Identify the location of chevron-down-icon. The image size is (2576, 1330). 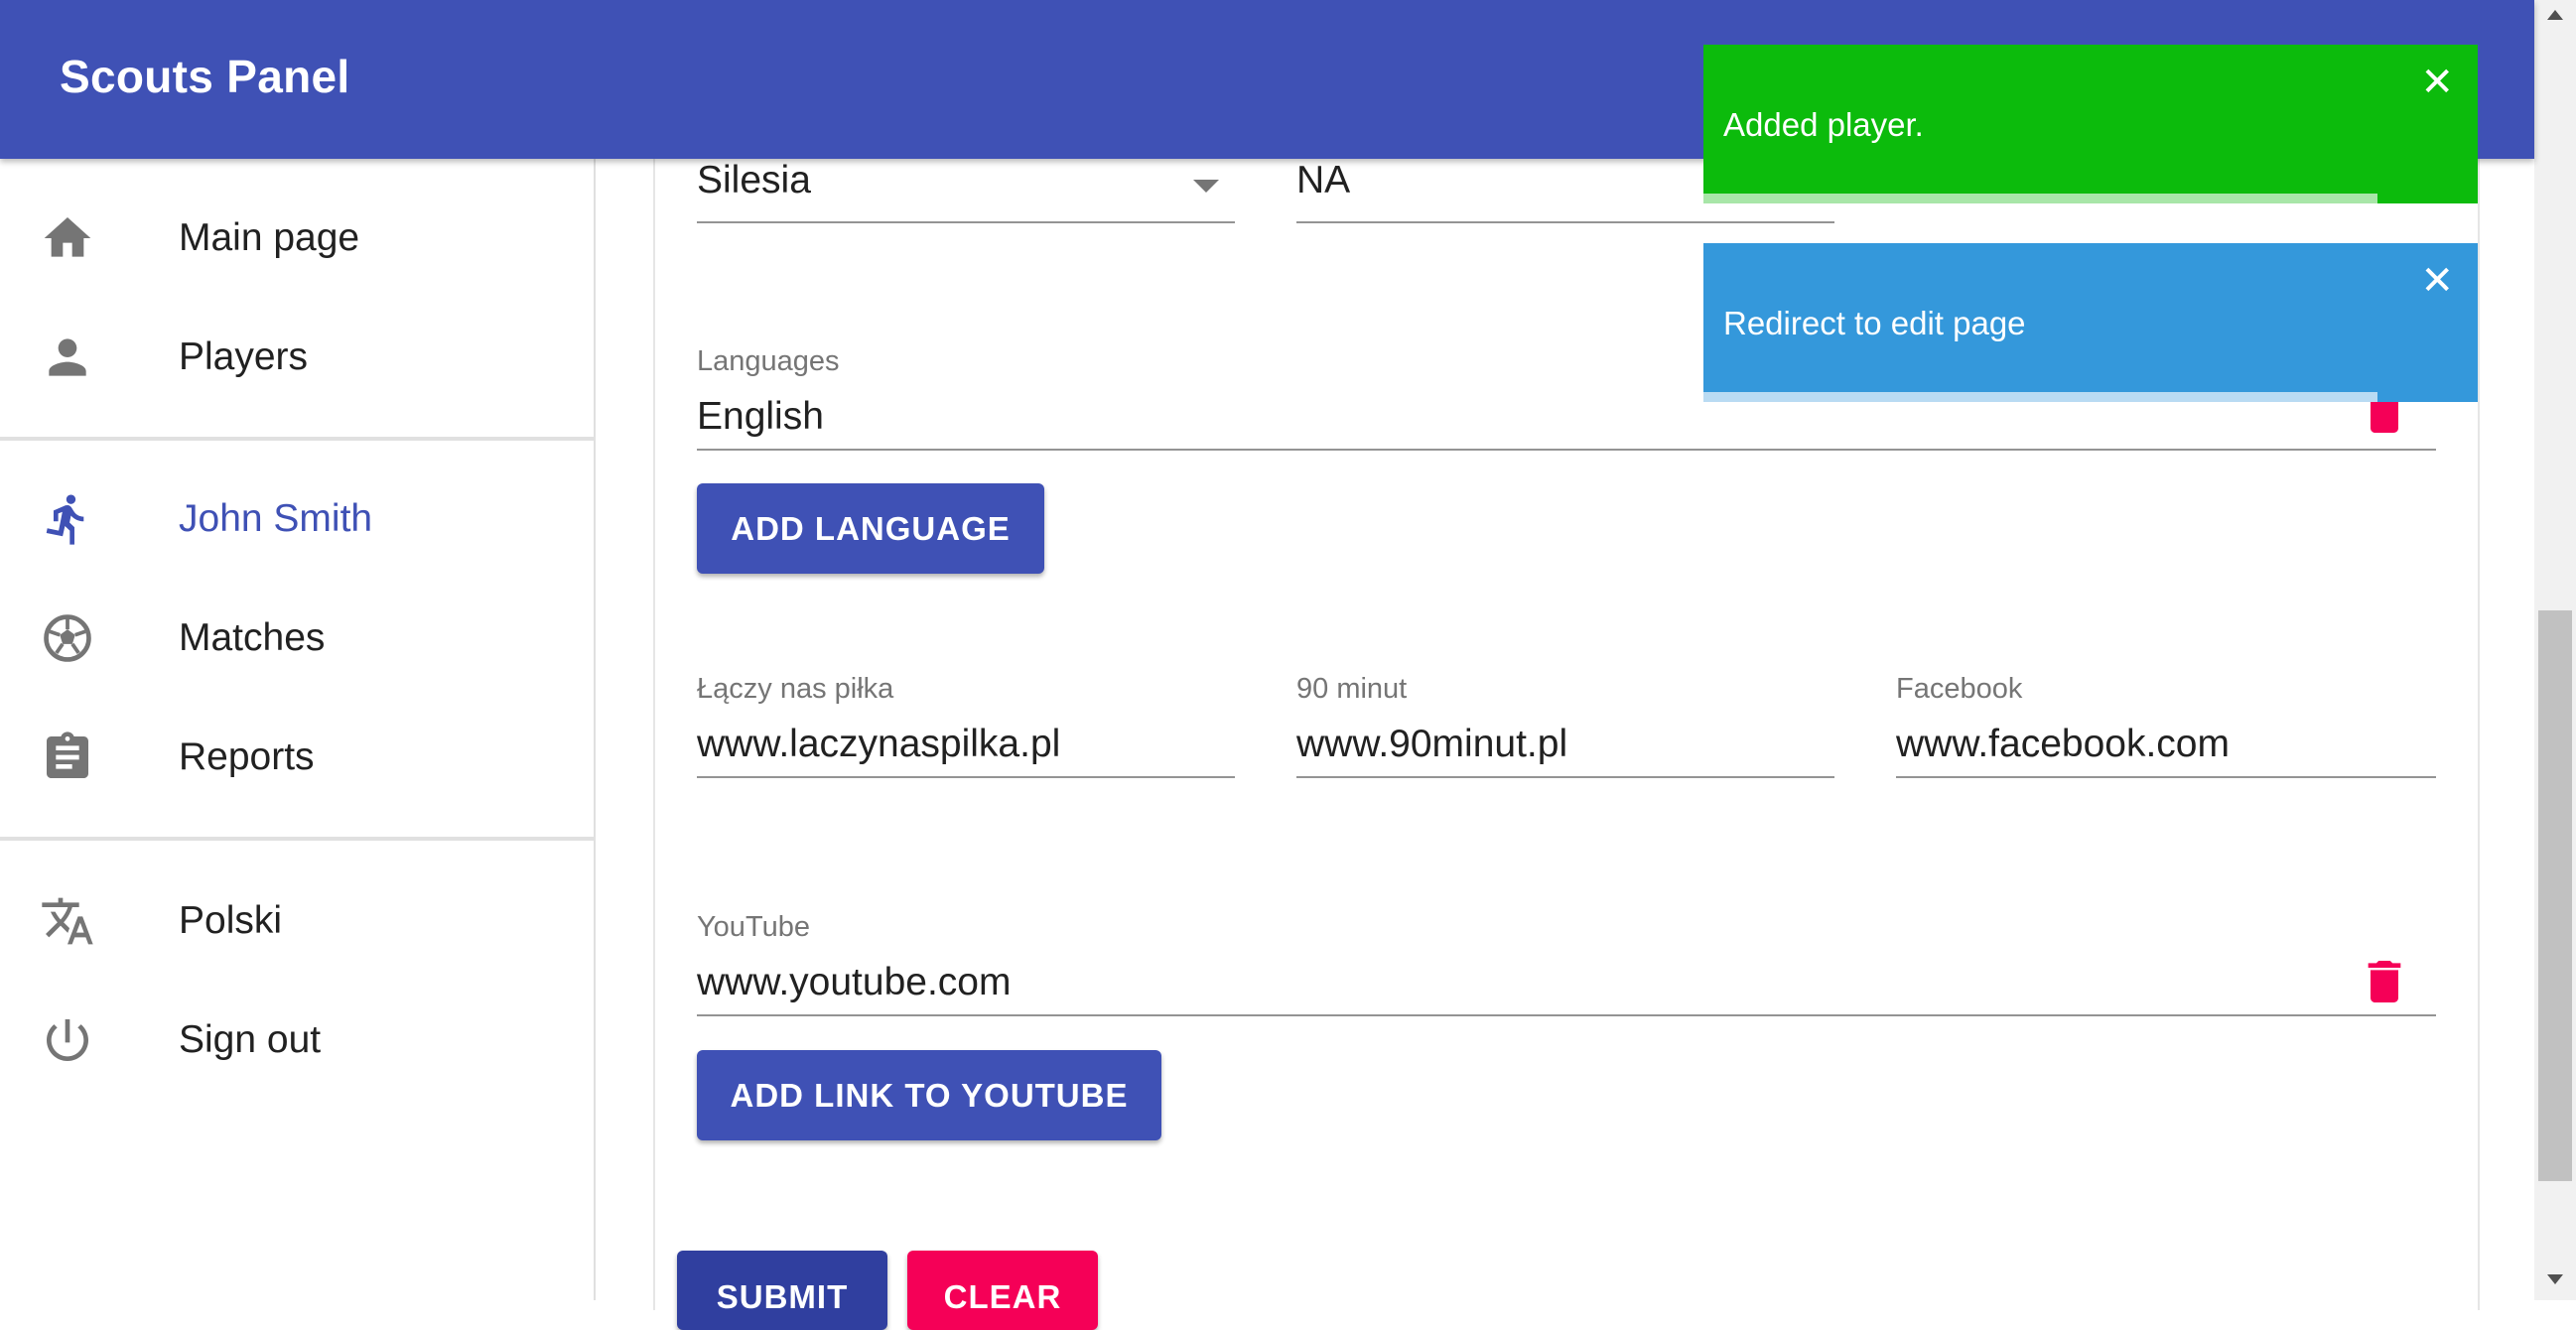
(1206, 186).